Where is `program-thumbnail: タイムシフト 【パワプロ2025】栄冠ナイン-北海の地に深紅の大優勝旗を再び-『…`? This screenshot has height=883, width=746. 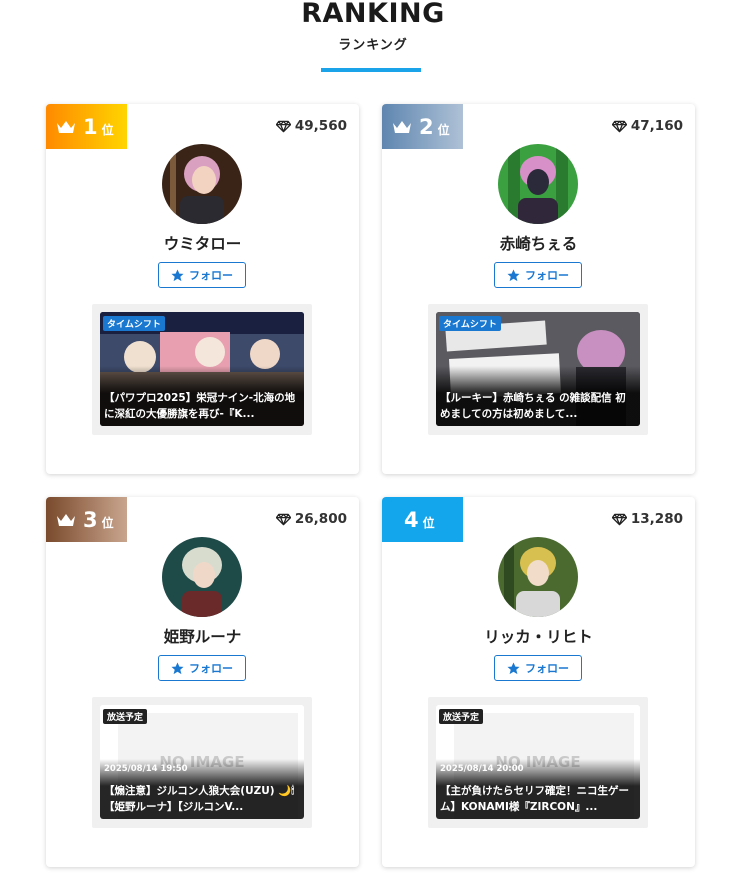 program-thumbnail: タイムシフト 【パワプロ2025】栄冠ナイン-北海の地に深紅の大優勝旗を再び-『… is located at coordinates (202, 369).